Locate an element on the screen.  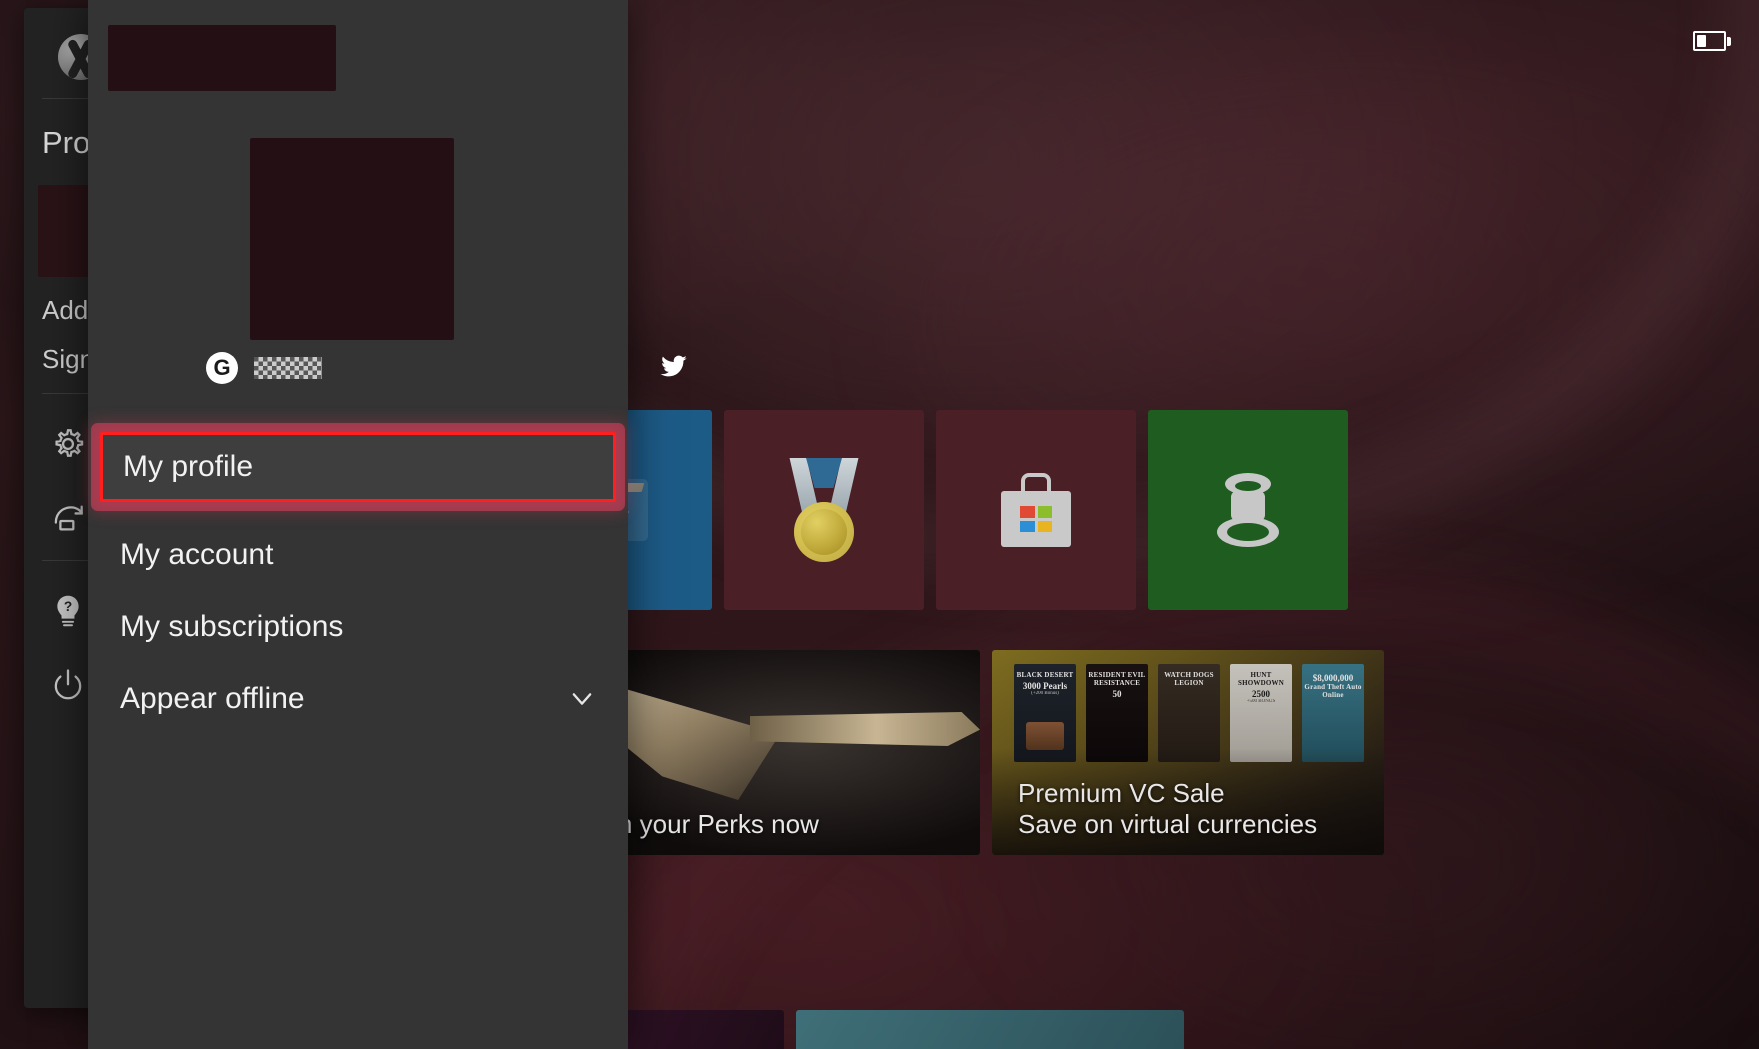
gamertag-redacted-block is located at coordinates (222, 58).